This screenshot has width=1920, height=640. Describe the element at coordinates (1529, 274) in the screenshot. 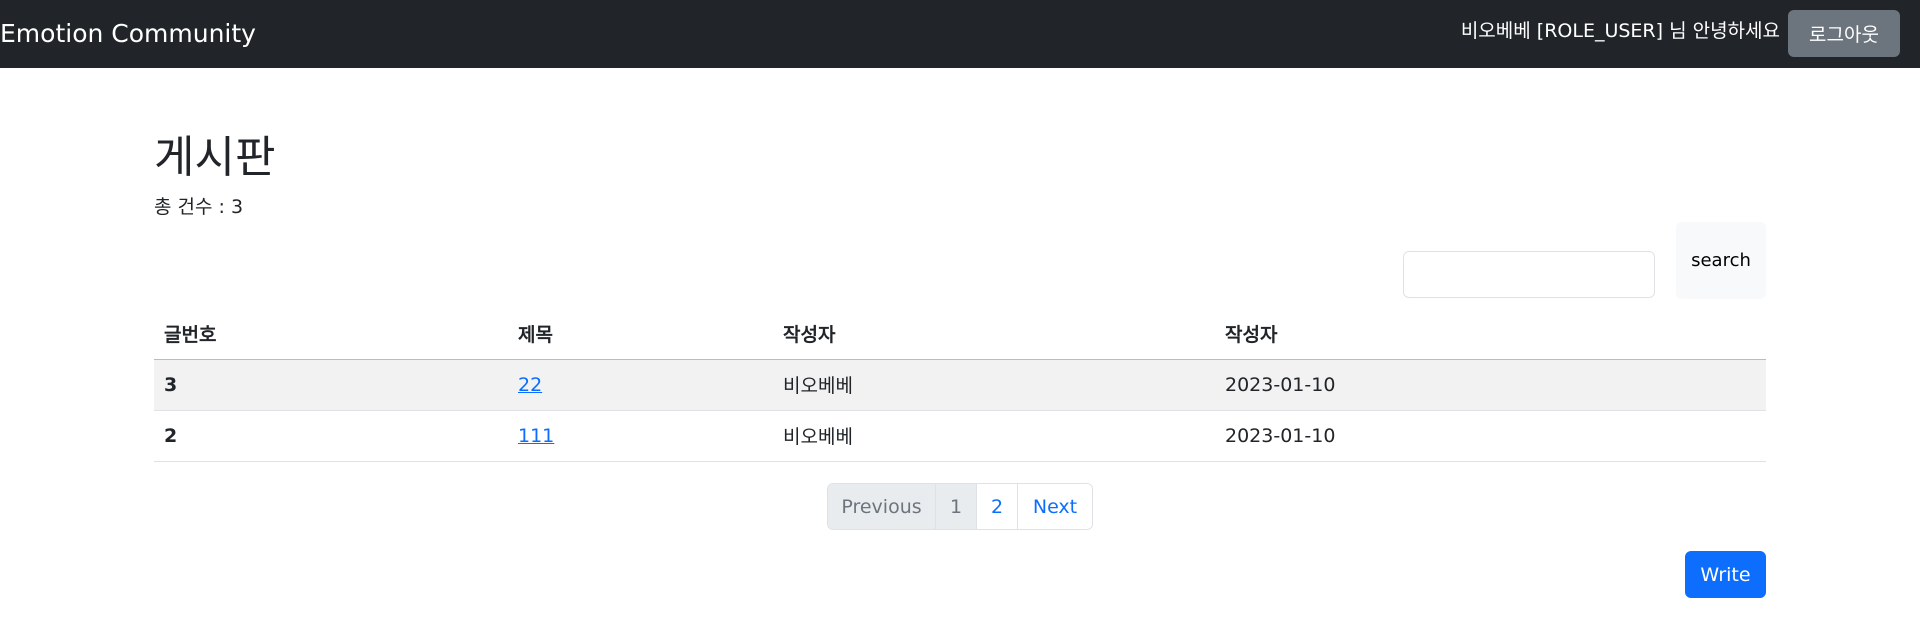

I see `search-input` at that location.